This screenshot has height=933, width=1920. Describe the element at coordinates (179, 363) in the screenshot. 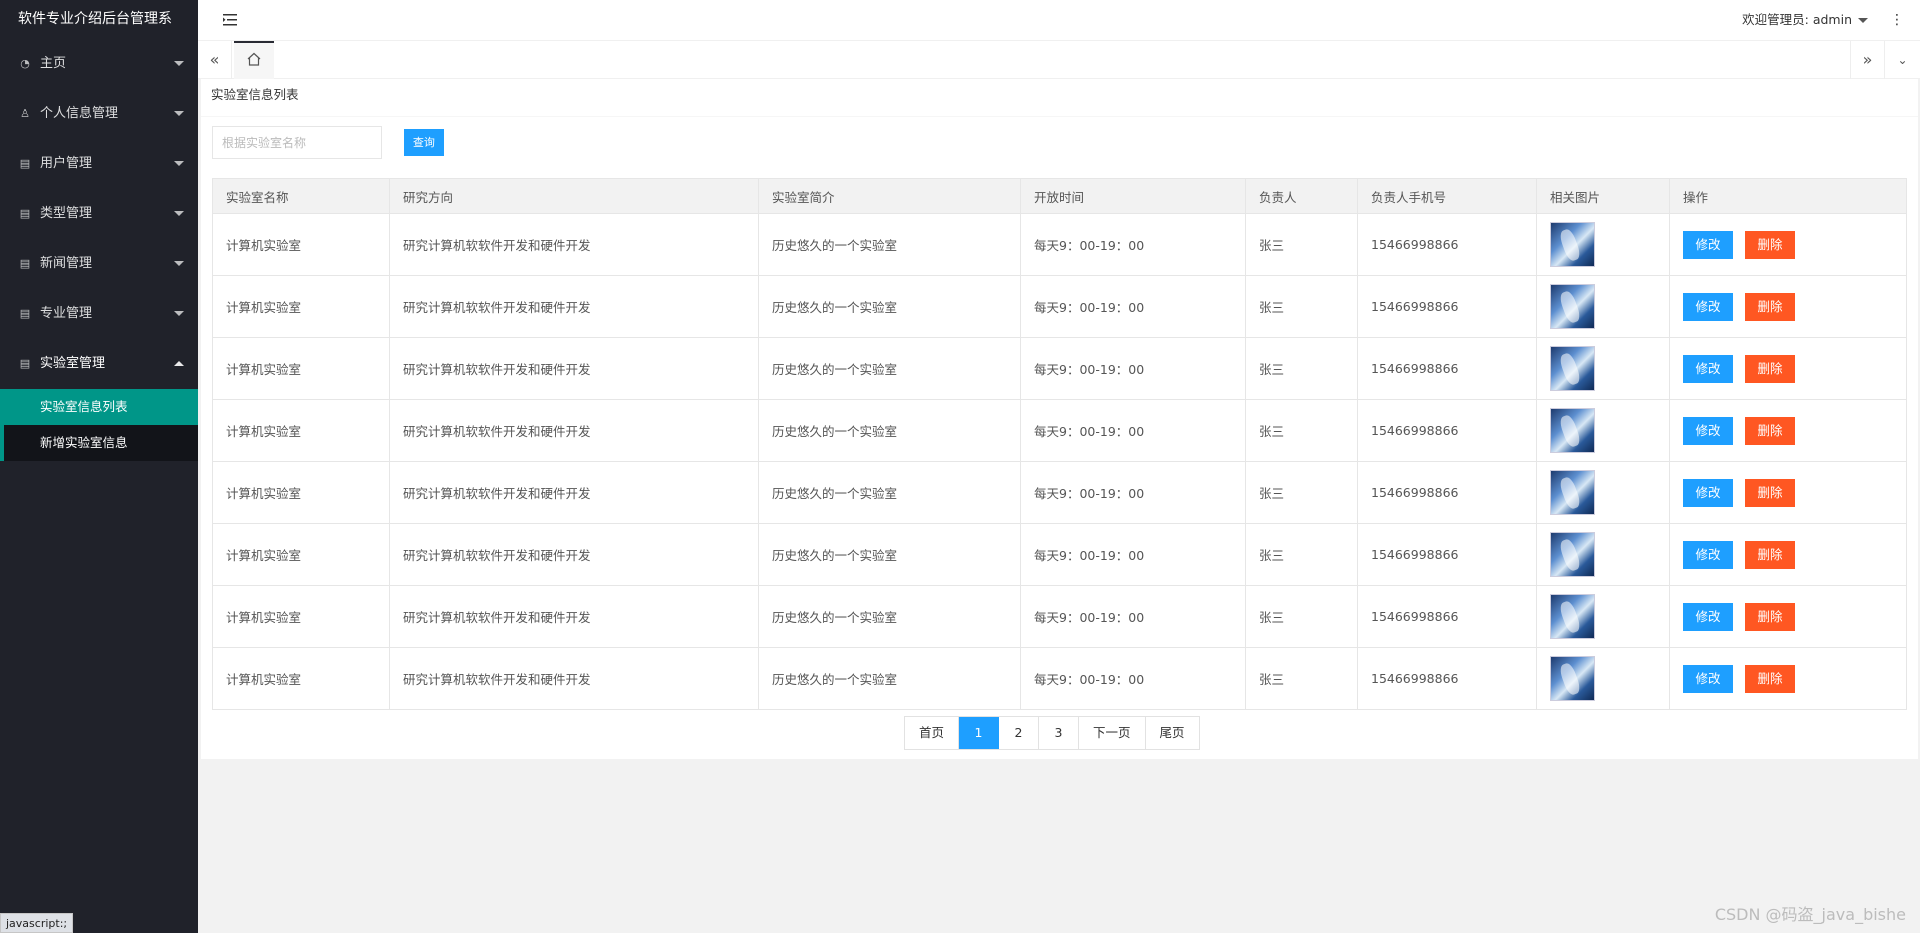

I see `chevron-up-icon` at that location.